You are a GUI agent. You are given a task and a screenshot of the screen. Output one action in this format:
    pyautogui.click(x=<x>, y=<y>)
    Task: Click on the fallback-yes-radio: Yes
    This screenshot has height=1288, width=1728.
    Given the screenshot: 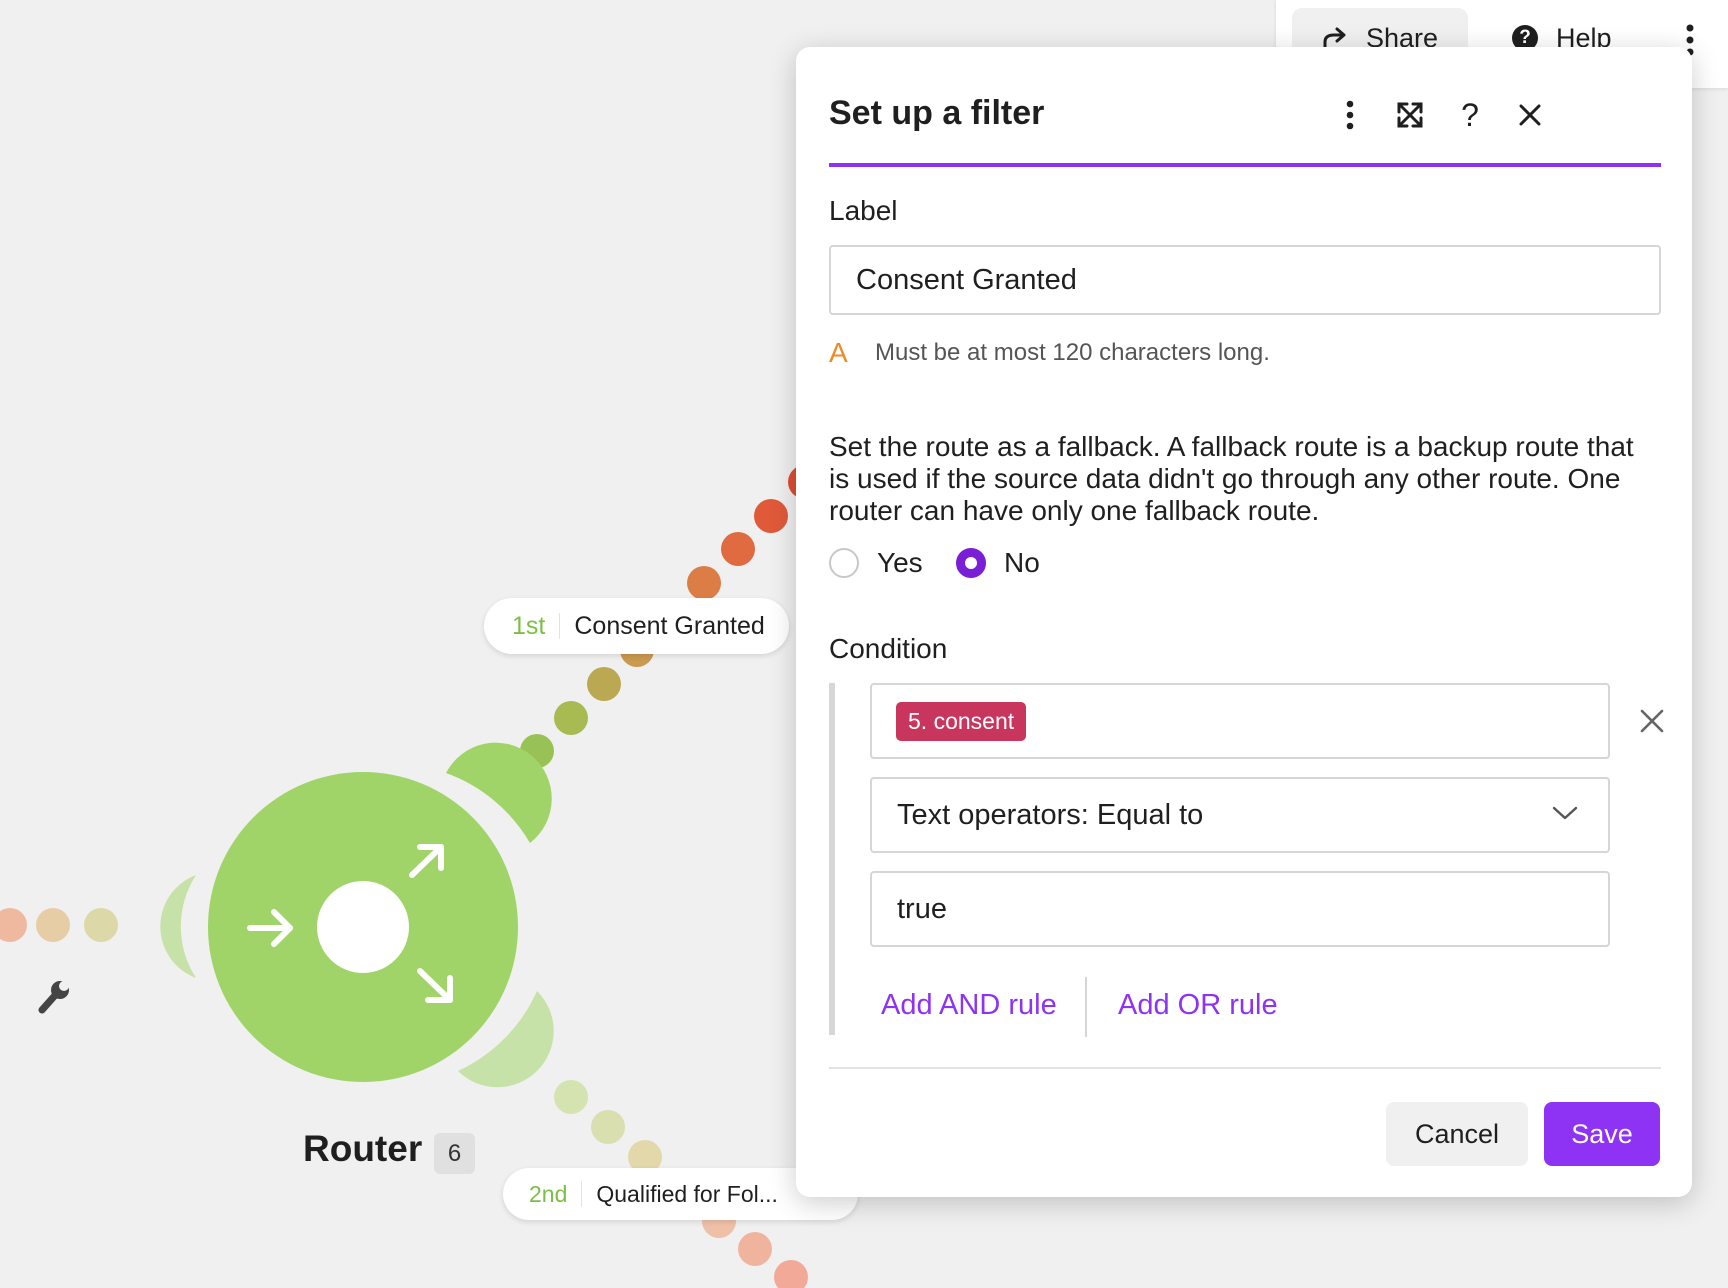 What is the action you would take?
    pyautogui.click(x=876, y=563)
    